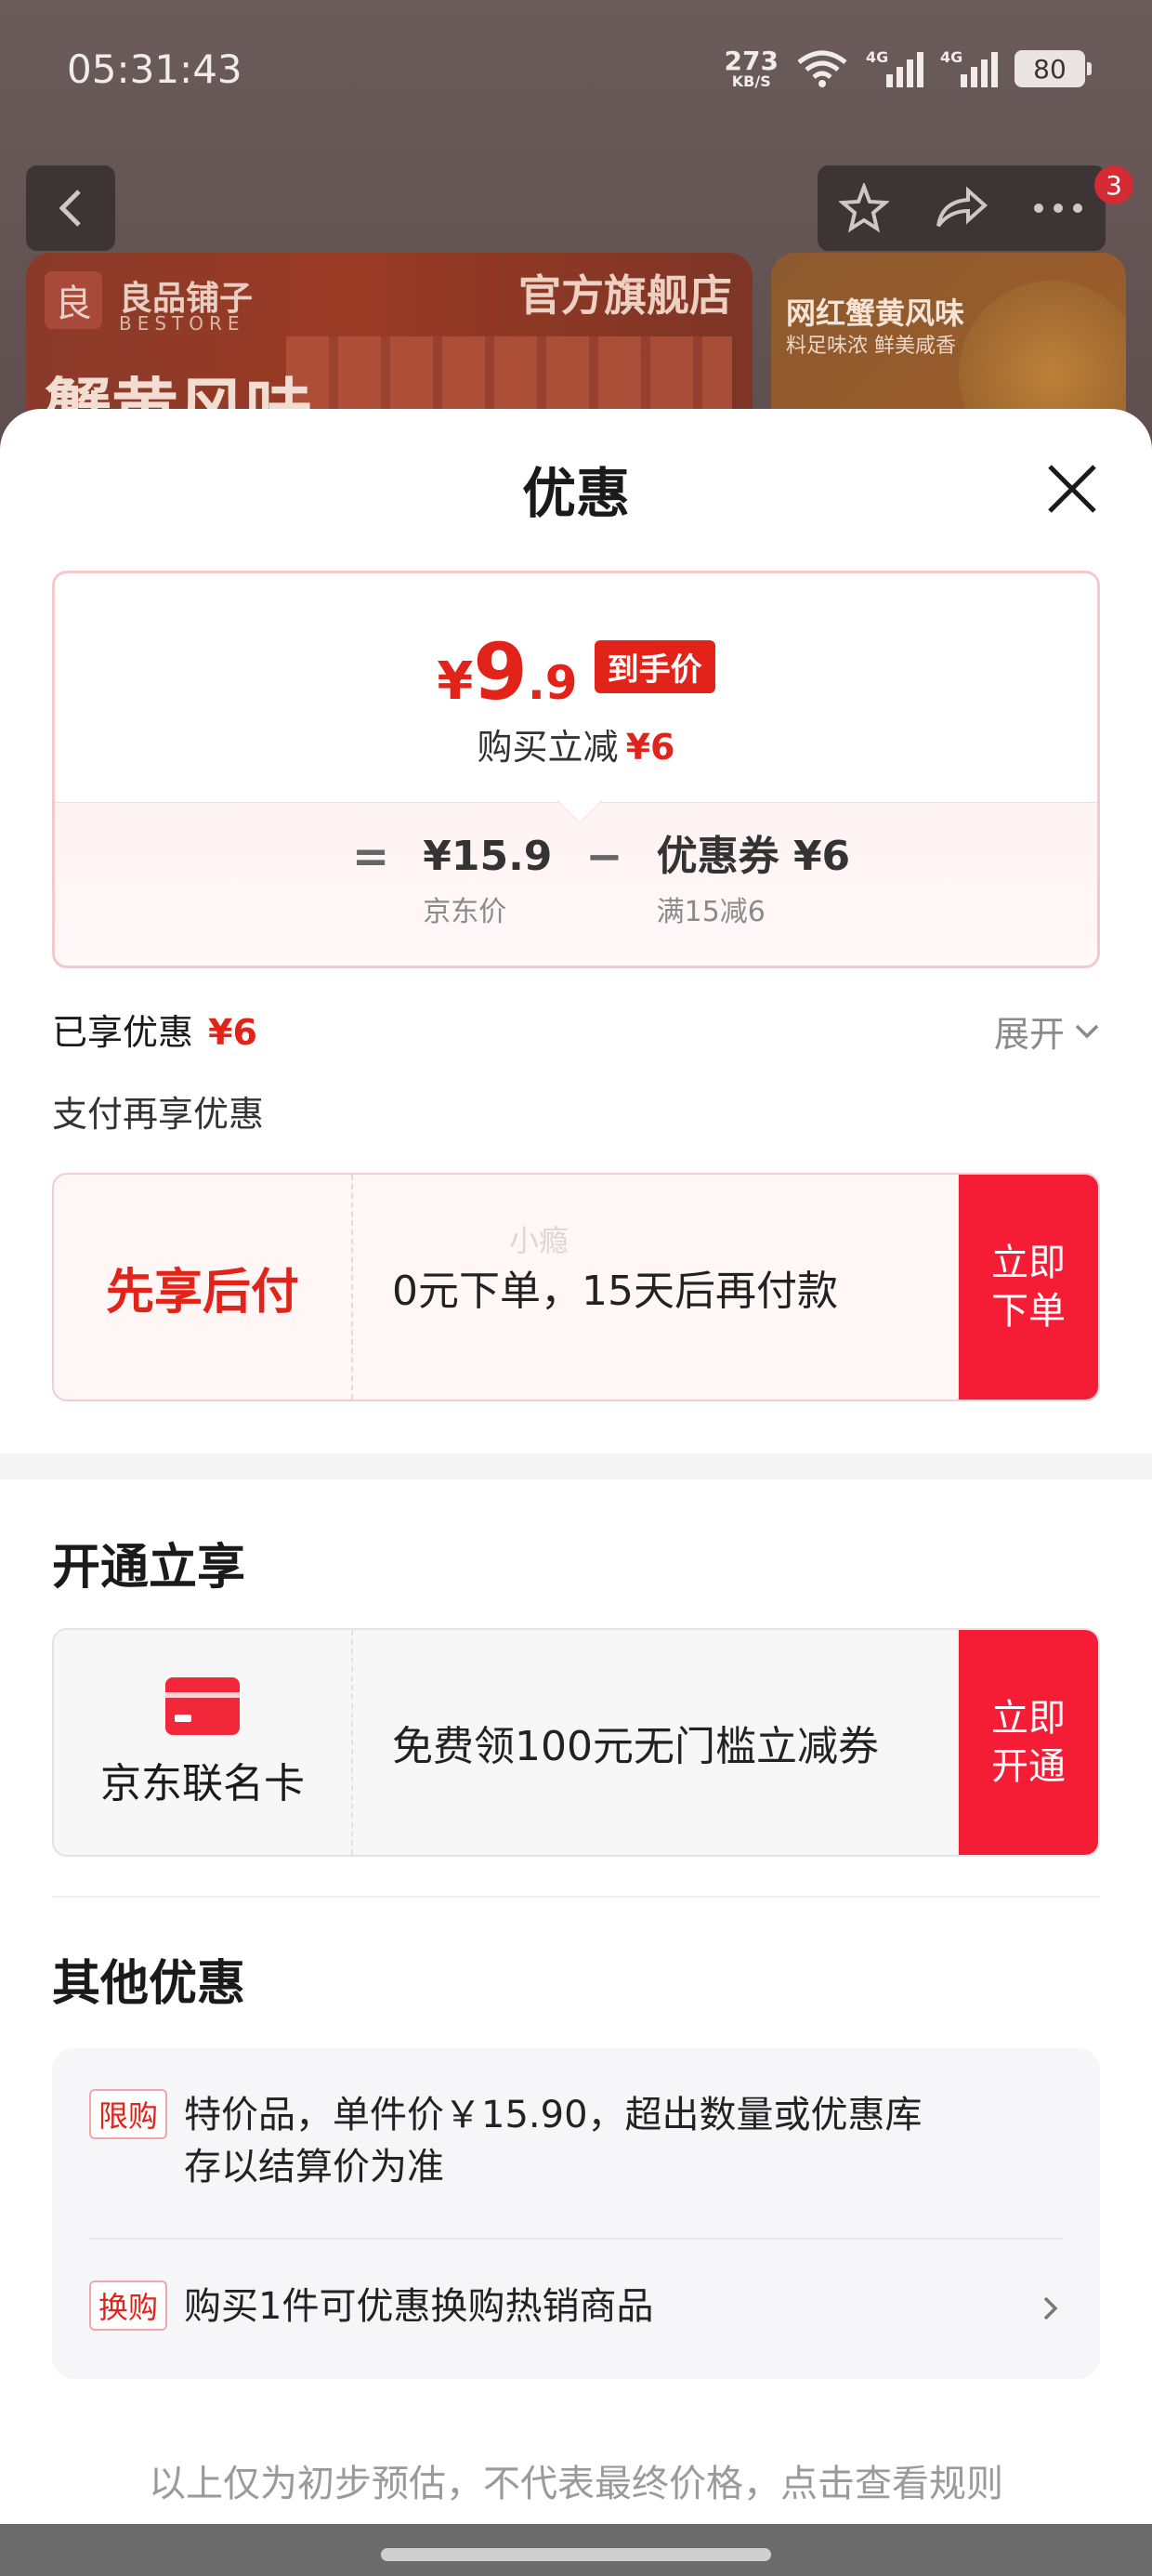  Describe the element at coordinates (501, 671) in the screenshot. I see `final-price-integer: 9` at that location.